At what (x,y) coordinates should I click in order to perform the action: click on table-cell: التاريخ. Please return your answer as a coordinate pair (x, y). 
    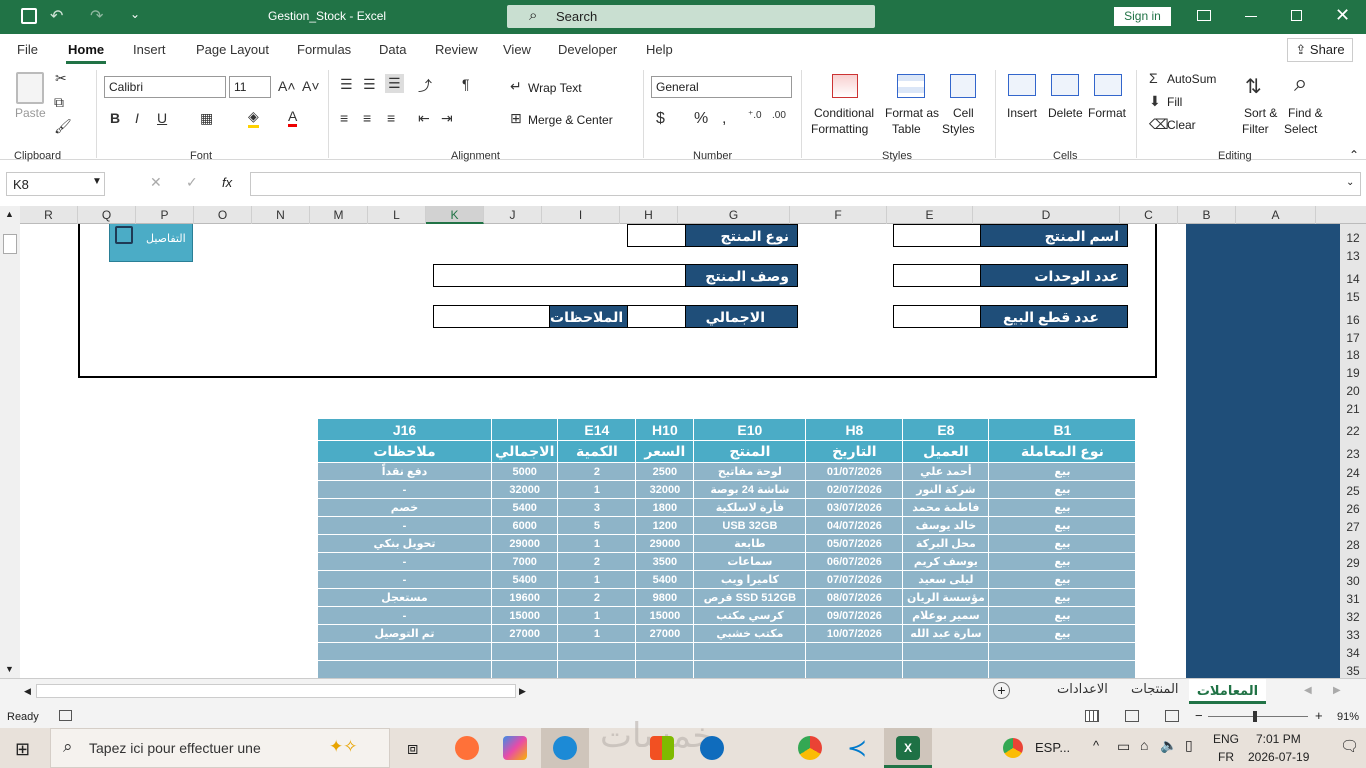
    Looking at the image, I should click on (854, 451).